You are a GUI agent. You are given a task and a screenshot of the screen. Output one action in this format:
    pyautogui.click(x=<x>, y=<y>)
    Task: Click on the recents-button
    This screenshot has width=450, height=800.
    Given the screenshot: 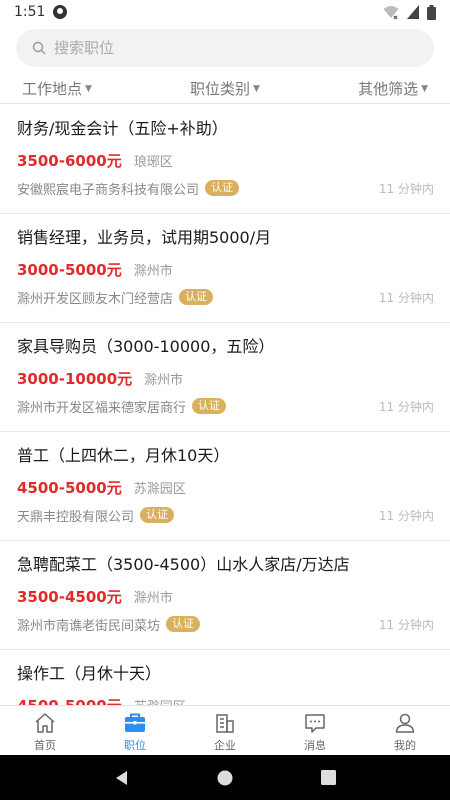 What is the action you would take?
    pyautogui.click(x=328, y=778)
    